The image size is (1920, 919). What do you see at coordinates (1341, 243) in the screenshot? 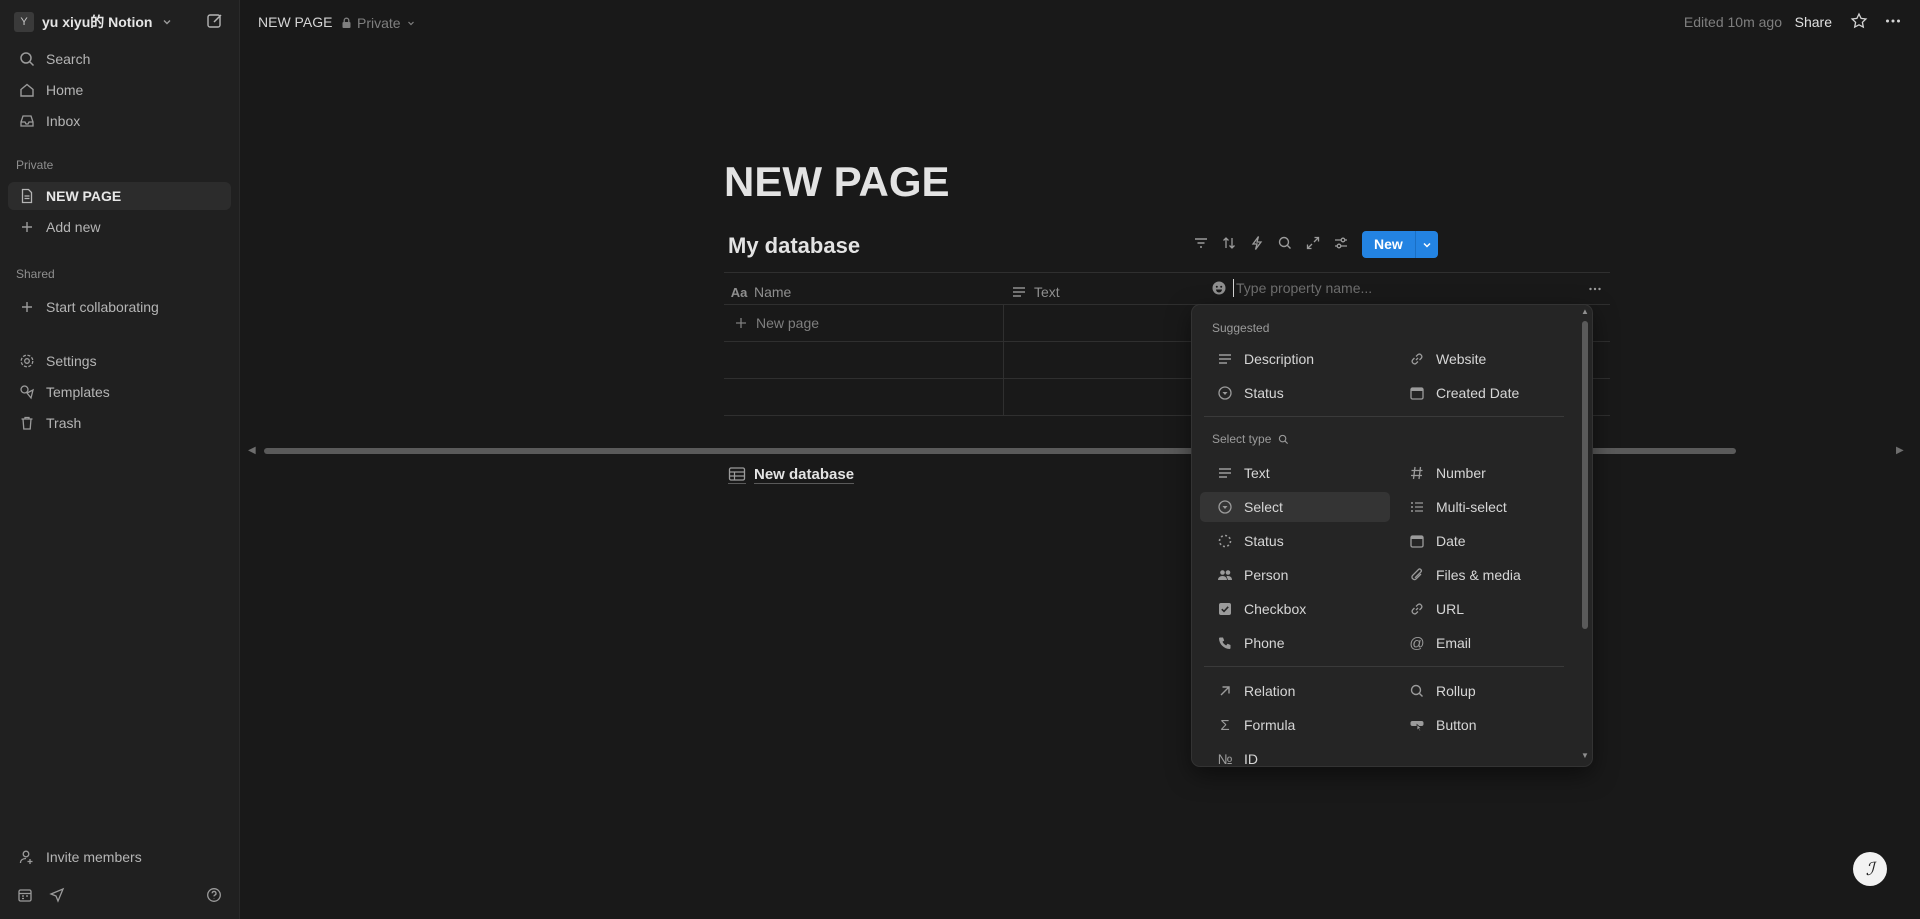
I see `settings-sliders-icon` at bounding box center [1341, 243].